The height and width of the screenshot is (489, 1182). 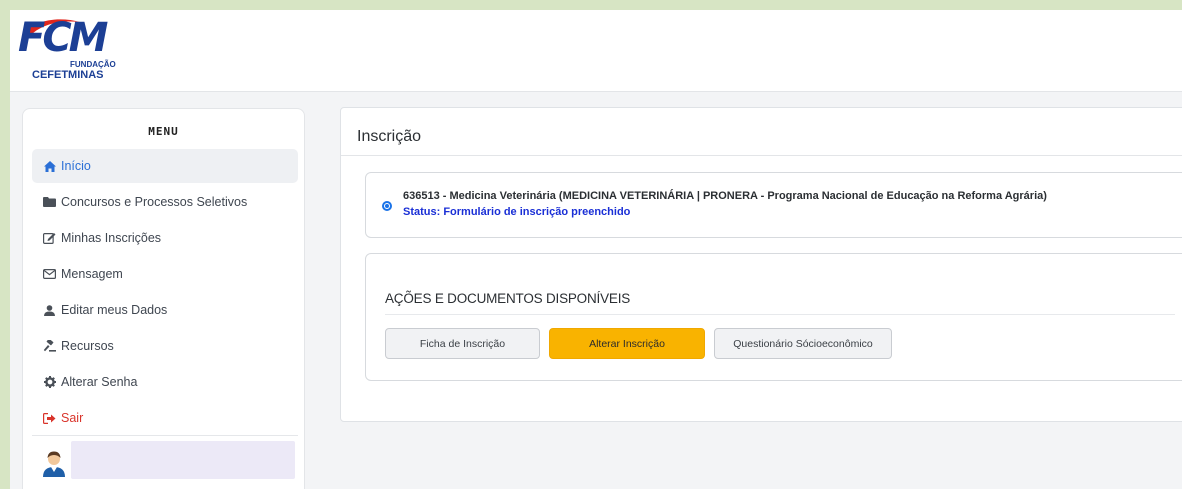 I want to click on sidebar-item-mensagem: Mensagem, so click(x=165, y=274).